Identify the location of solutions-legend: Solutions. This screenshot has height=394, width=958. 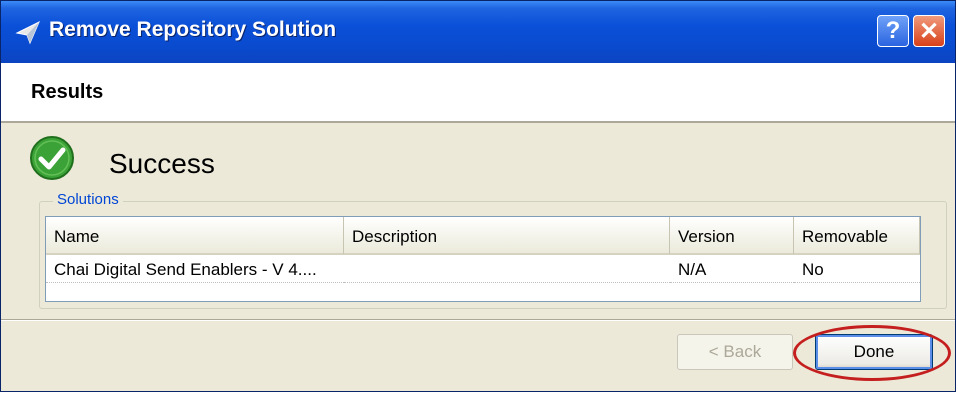
(88, 199).